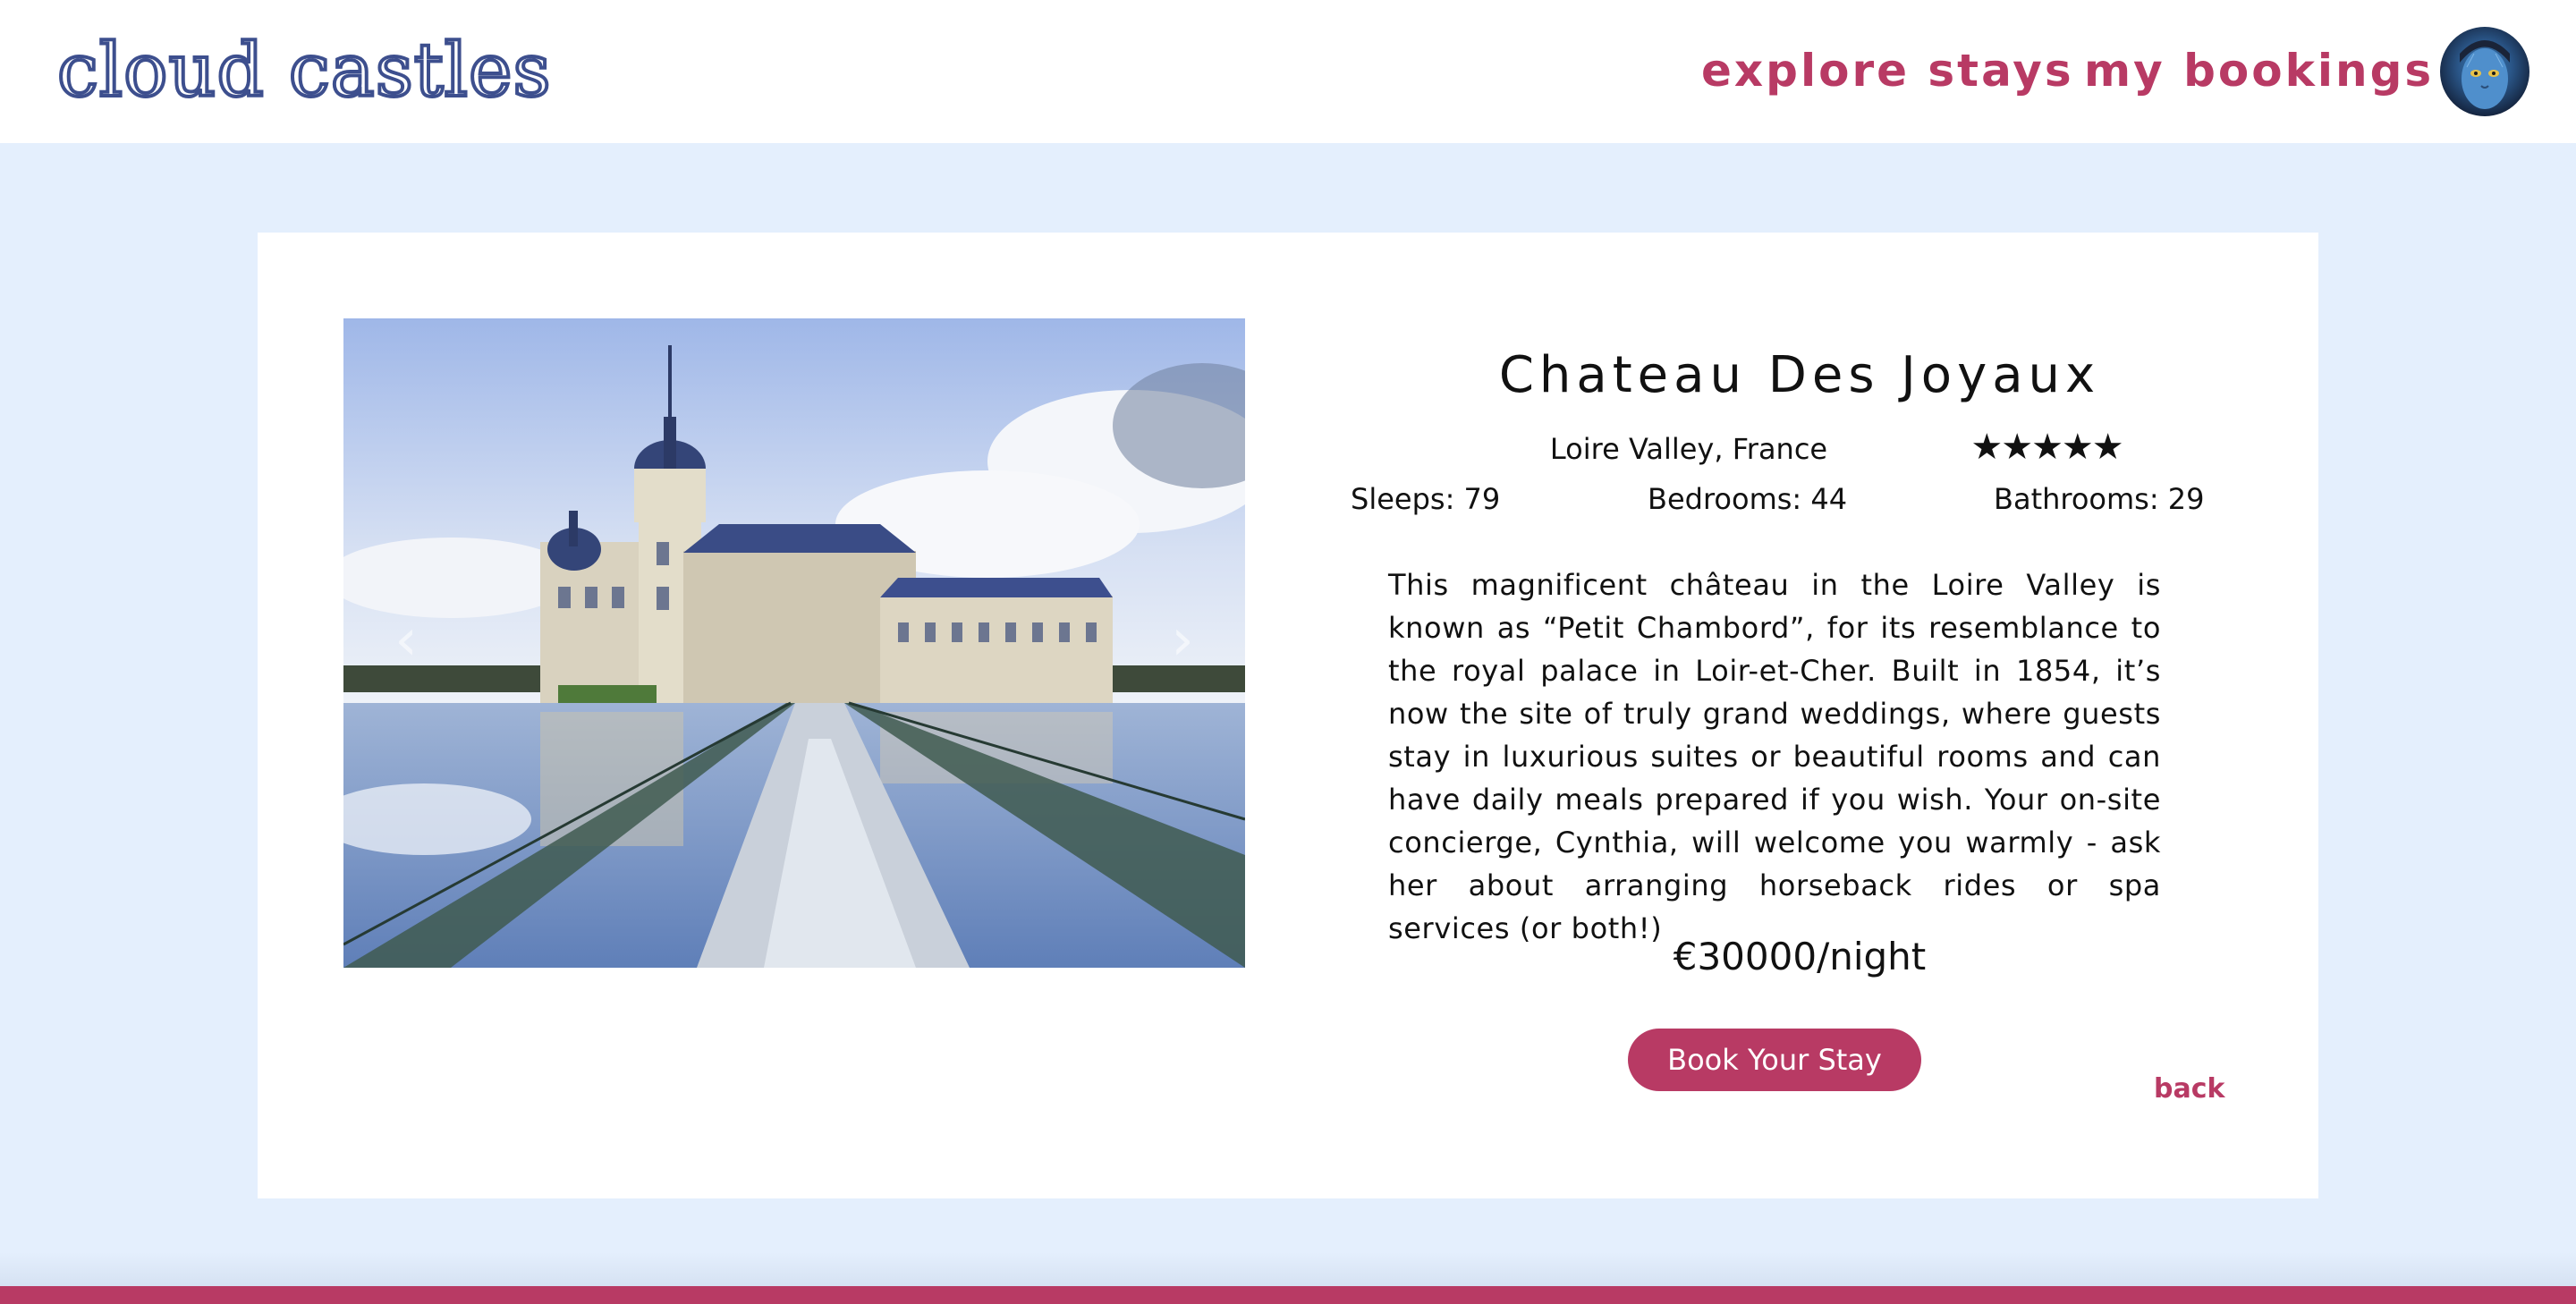  I want to click on site-header: cloud castles explore stays my bookings, so click(1288, 71).